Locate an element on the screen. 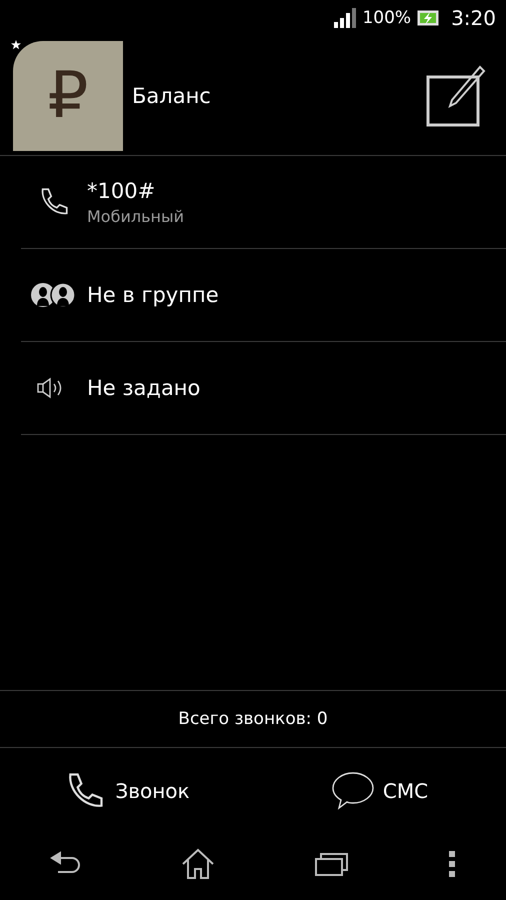  call-button: Звонок is located at coordinates (126, 791).